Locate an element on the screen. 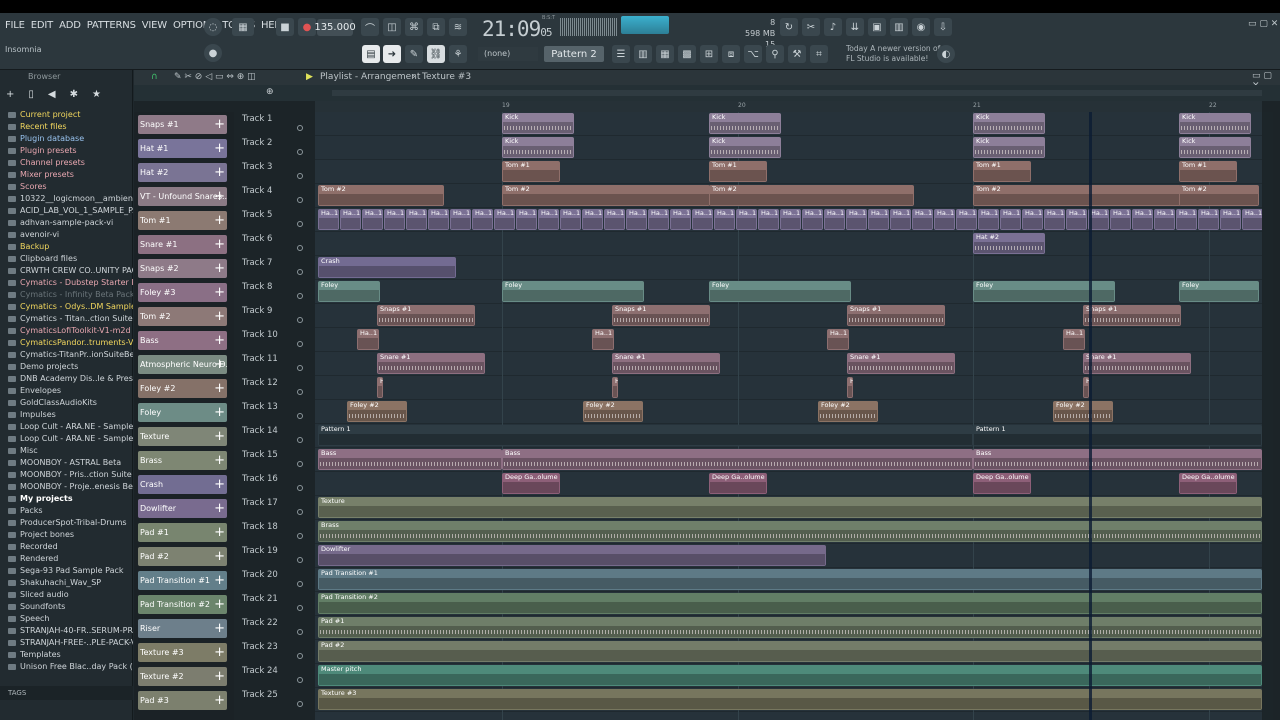 Image resolution: width=1280 pixels, height=720 pixels. timeline-ruler: 19 20 21 22 is located at coordinates (788, 106).